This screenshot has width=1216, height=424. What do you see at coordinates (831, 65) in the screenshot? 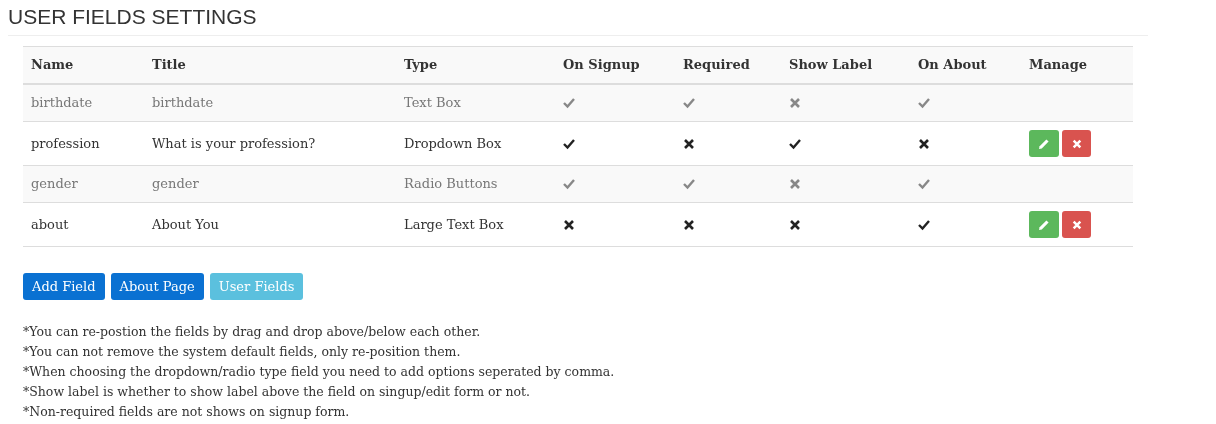
I see `column-header: Show Label` at bounding box center [831, 65].